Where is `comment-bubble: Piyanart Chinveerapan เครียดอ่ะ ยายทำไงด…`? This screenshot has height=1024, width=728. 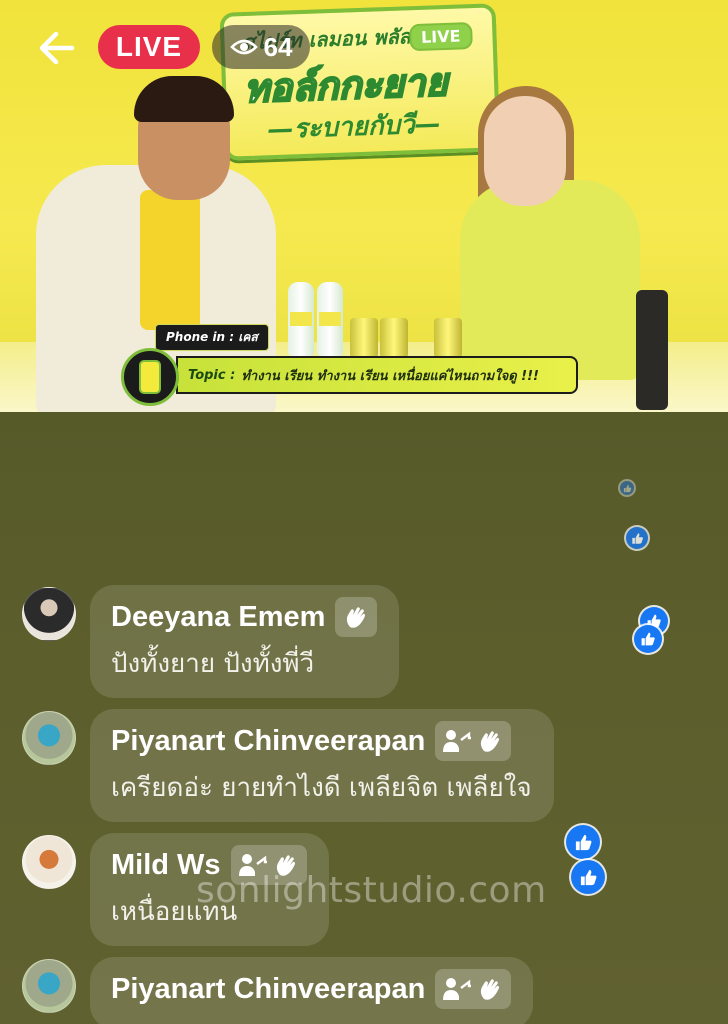
comment-bubble: Piyanart Chinveerapan เครียดอ่ะ ยายทำไงด… is located at coordinates (322, 765).